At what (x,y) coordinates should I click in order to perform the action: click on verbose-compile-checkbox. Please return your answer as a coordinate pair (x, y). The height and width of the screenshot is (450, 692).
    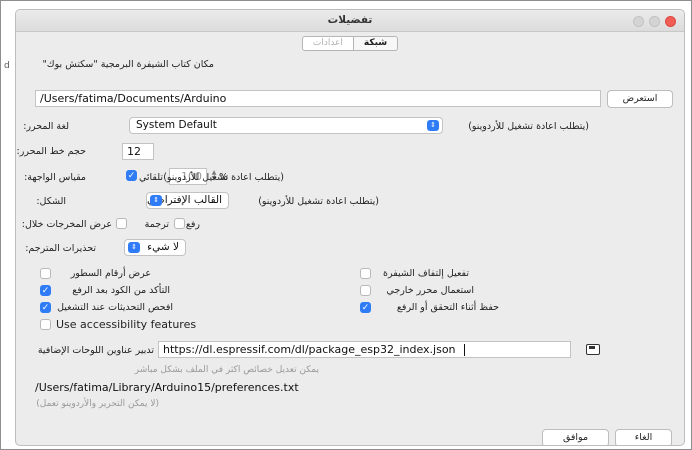
    Looking at the image, I should click on (121, 223).